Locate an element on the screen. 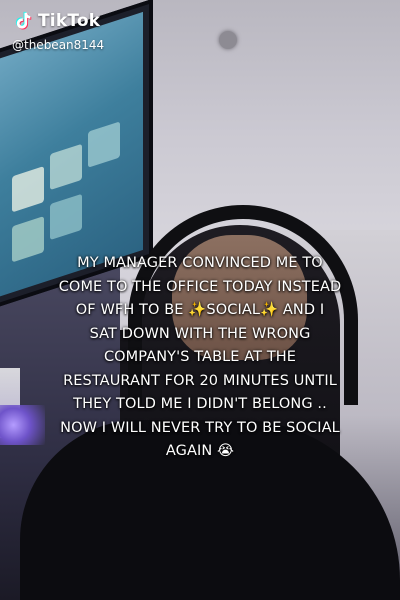  tiktok-watermark: TikTok is located at coordinates (56, 21).